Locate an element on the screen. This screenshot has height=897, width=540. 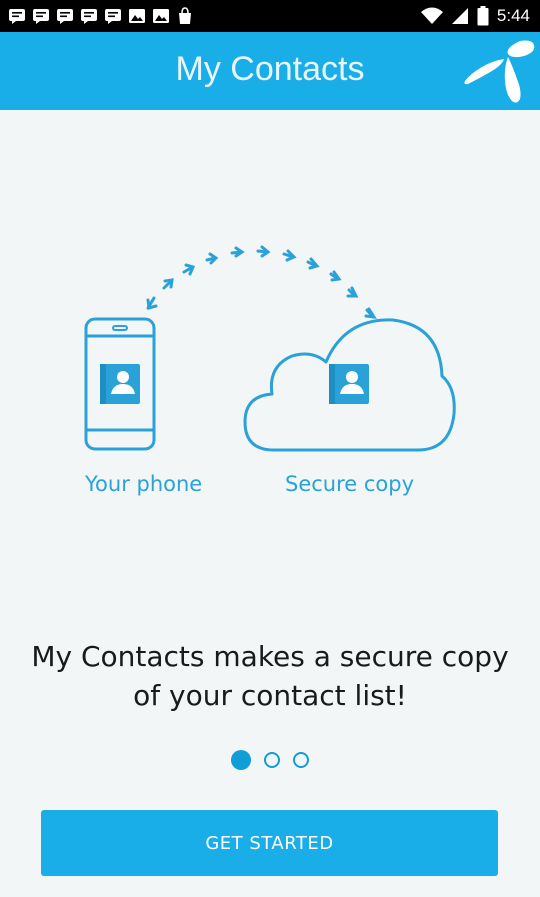
app-bar: My Contacts is located at coordinates (270, 71).